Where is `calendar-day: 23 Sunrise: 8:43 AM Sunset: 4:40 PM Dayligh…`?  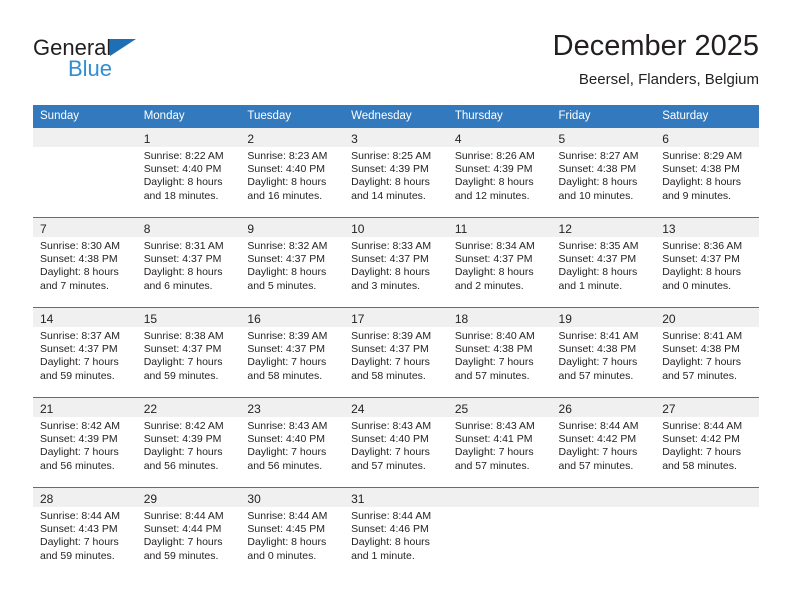
calendar-day: 23 Sunrise: 8:43 AM Sunset: 4:40 PM Dayligh… is located at coordinates (292, 442).